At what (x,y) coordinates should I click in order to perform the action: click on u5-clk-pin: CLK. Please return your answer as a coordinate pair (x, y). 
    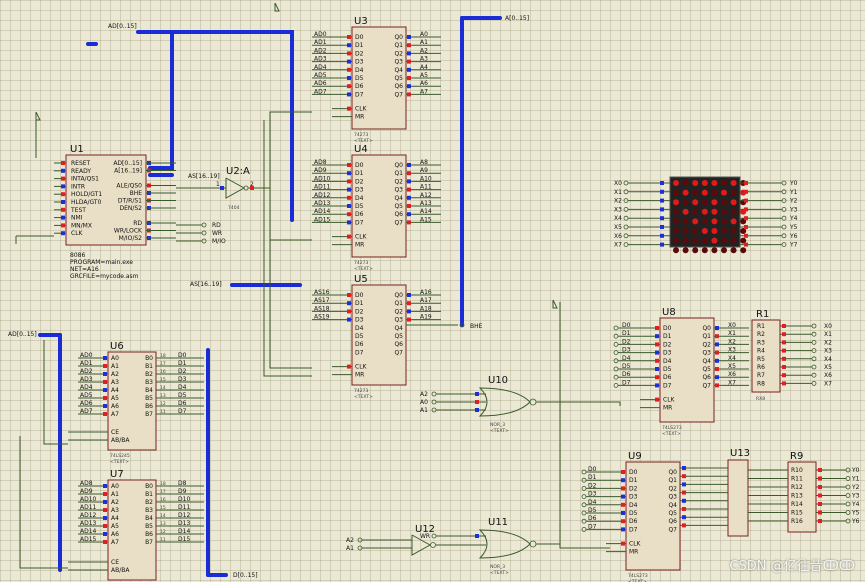
    Looking at the image, I should click on (361, 367).